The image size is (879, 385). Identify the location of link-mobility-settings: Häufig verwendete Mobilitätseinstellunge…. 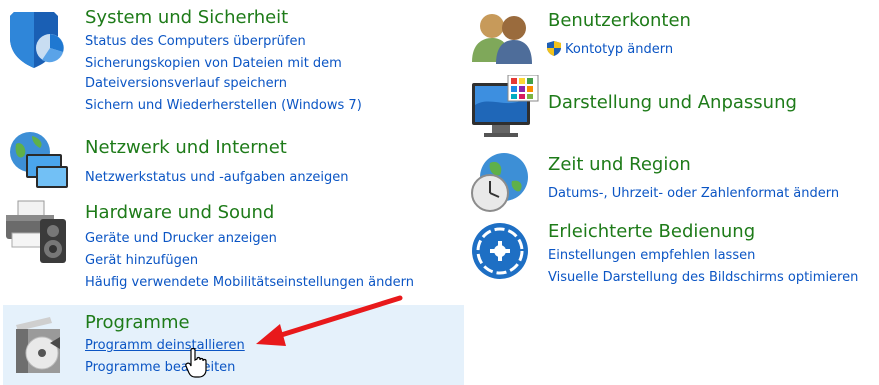
(249, 282).